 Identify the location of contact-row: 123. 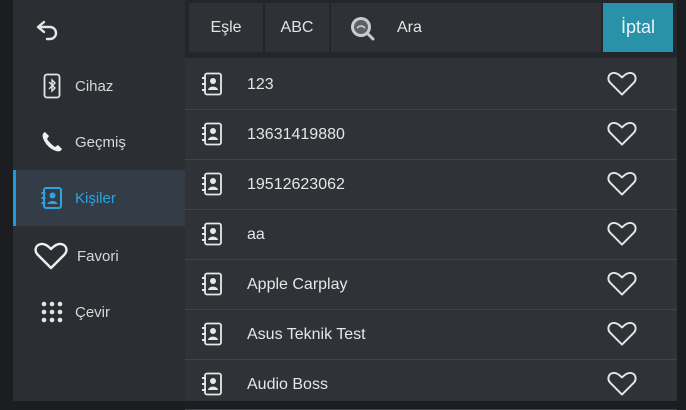
(431, 85).